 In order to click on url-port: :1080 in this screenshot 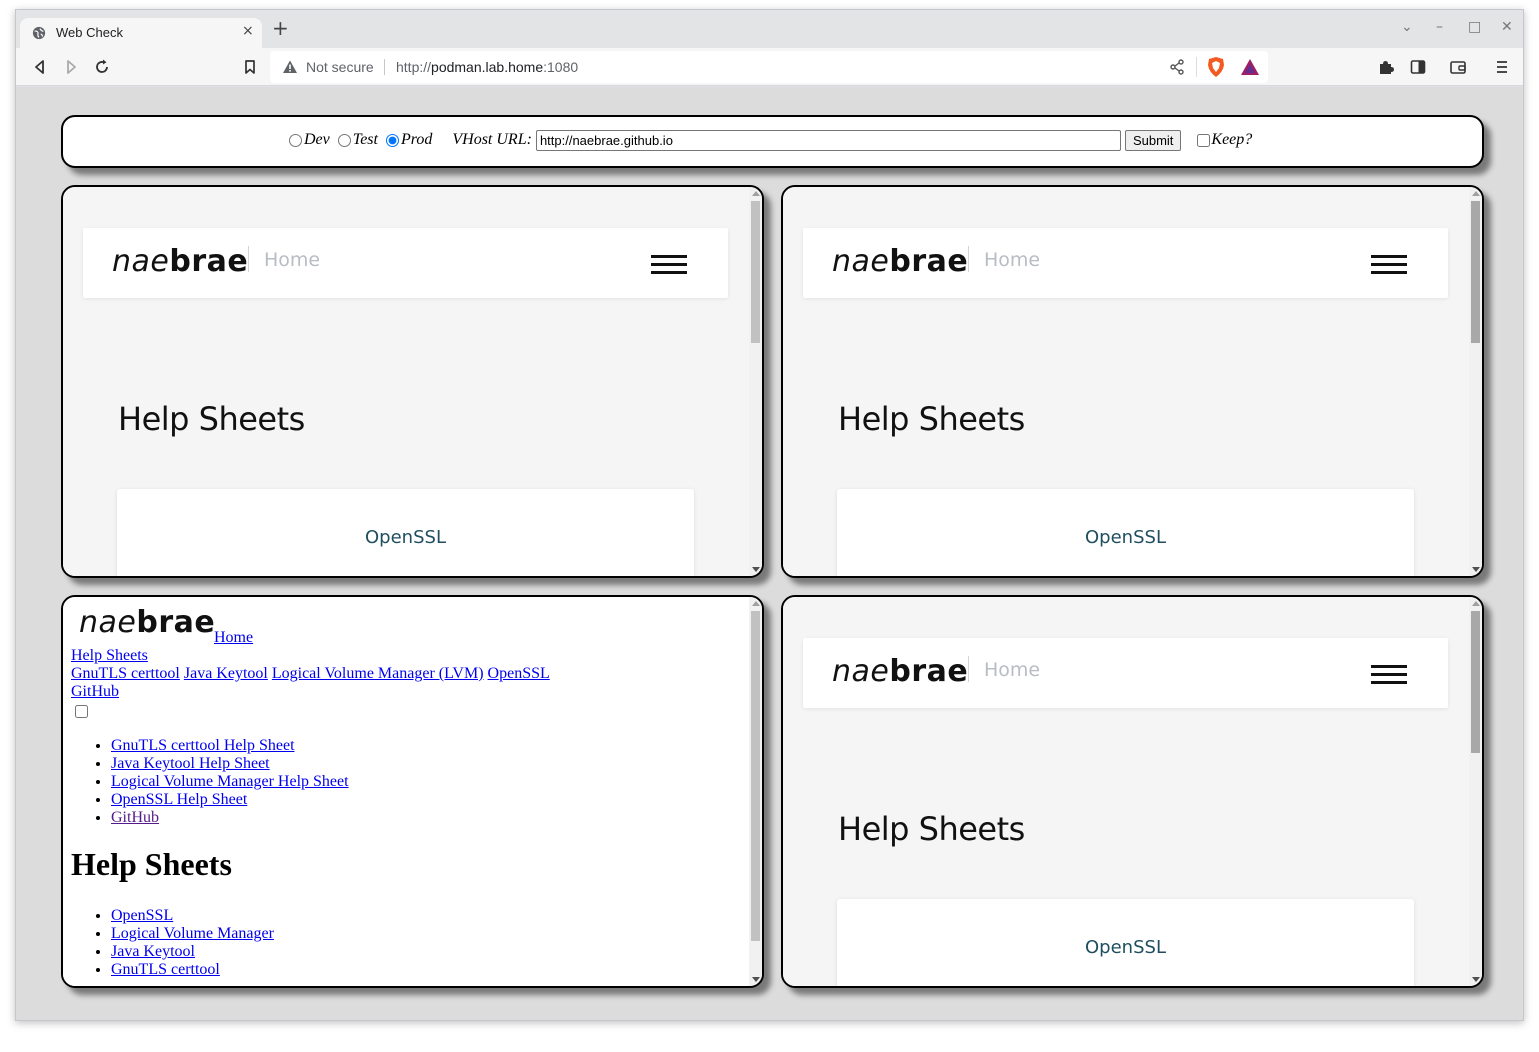, I will do `click(561, 67)`.